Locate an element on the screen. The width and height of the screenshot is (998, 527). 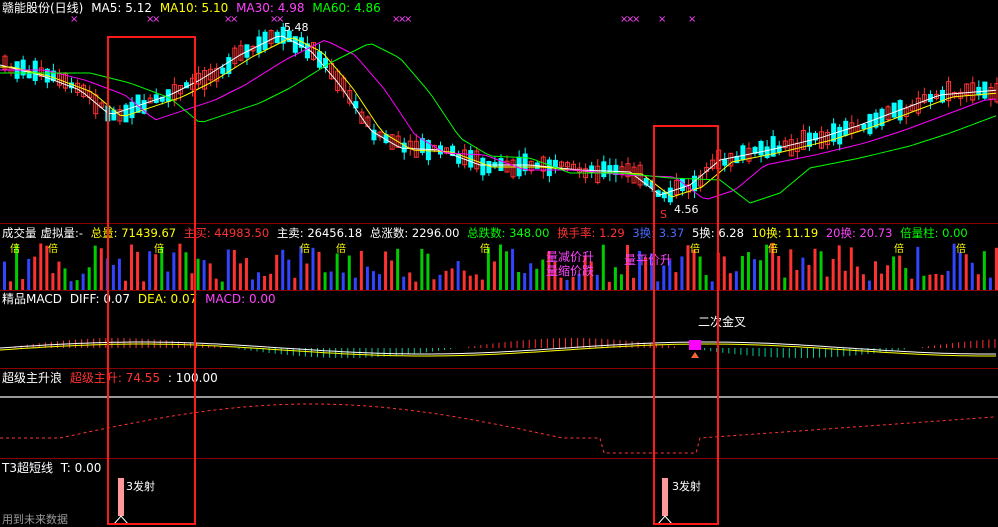
highlight-frame-right is located at coordinates (686, 325).